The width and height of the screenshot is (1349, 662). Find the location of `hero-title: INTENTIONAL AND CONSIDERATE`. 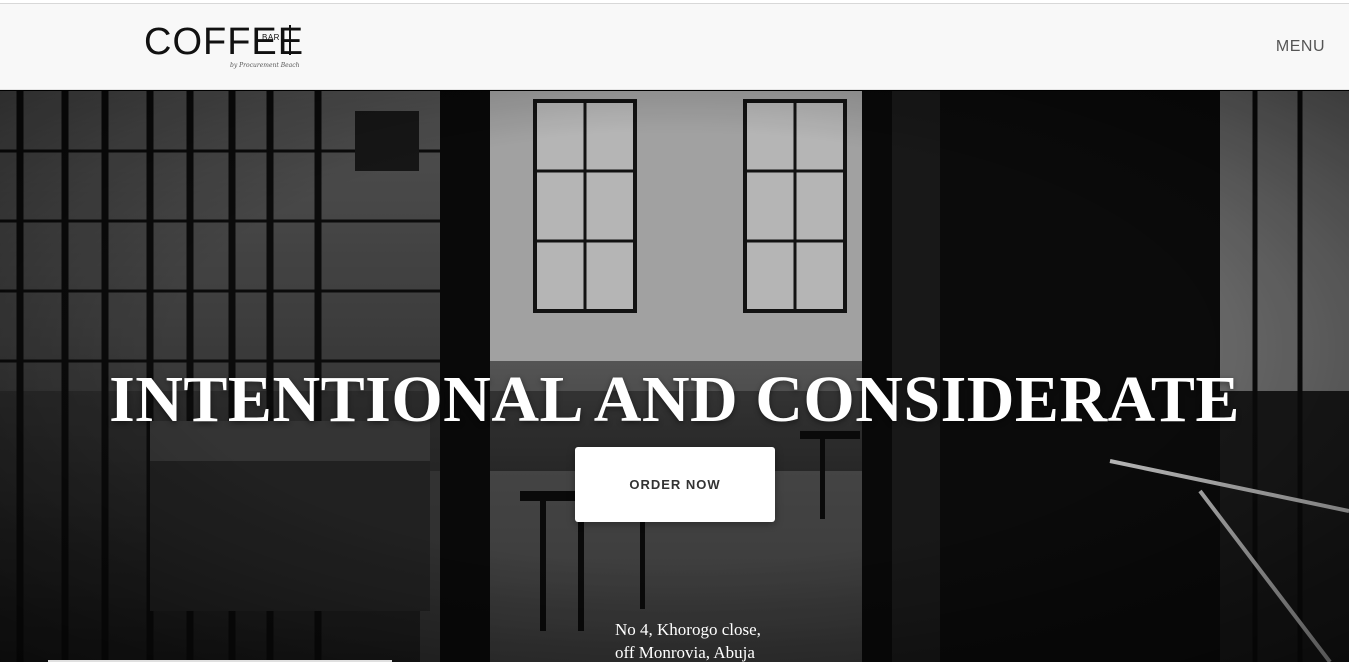

hero-title: INTENTIONAL AND CONSIDERATE is located at coordinates (674, 399).